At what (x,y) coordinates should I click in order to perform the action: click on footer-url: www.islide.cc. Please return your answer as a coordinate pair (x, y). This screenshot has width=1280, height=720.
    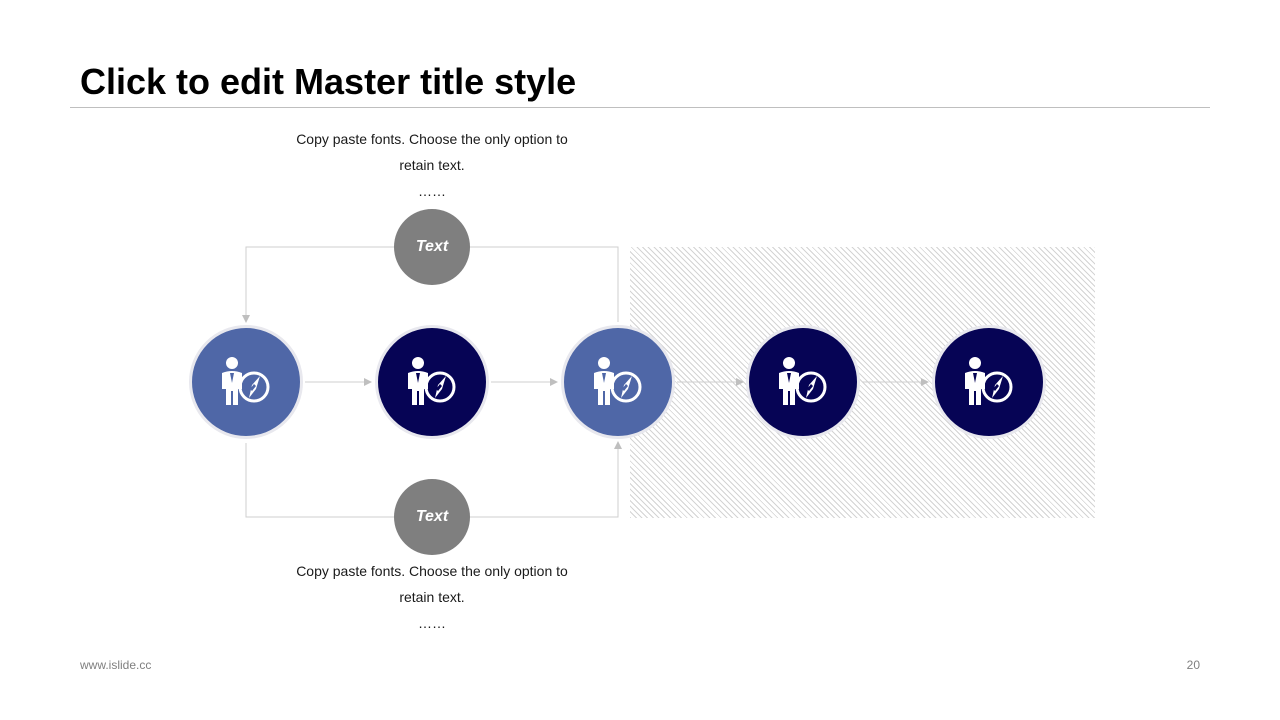
    Looking at the image, I should click on (116, 665).